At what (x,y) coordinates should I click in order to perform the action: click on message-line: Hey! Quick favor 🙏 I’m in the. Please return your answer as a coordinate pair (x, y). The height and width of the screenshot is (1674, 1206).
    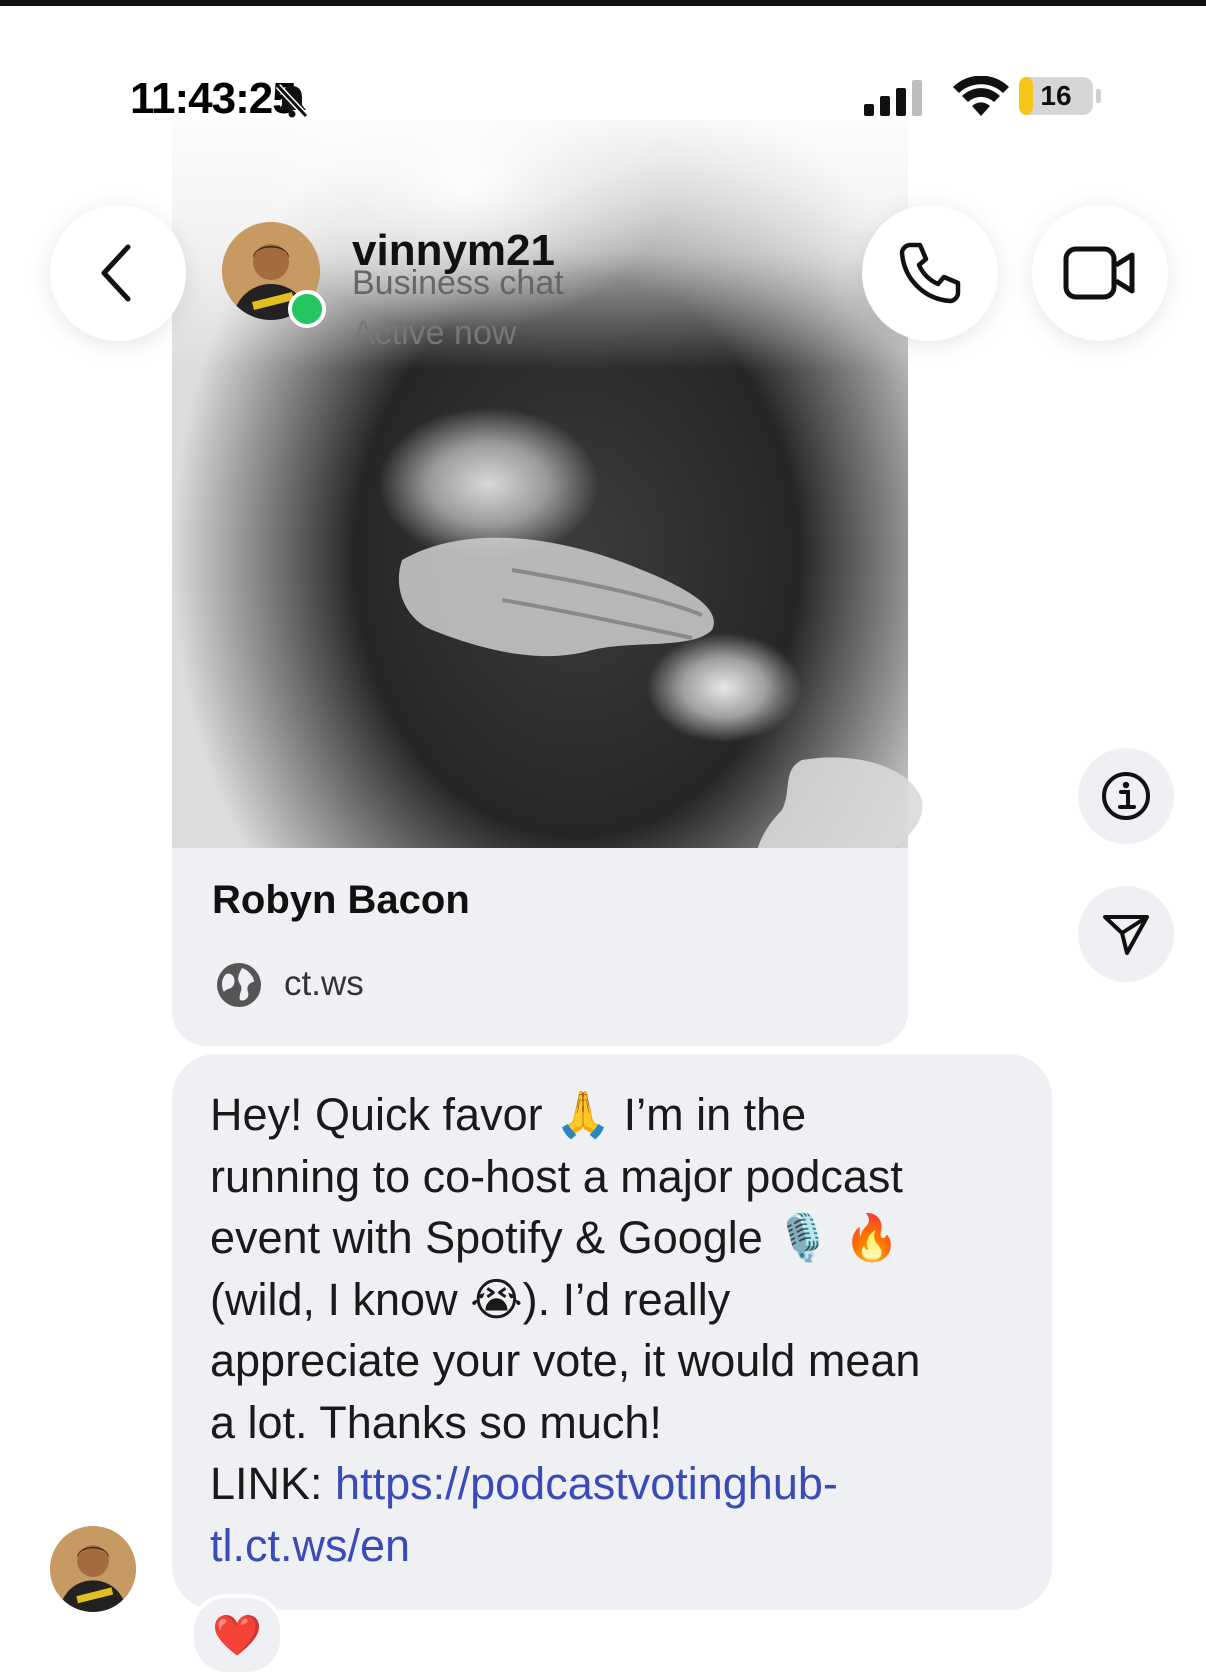
    Looking at the image, I should click on (508, 1114).